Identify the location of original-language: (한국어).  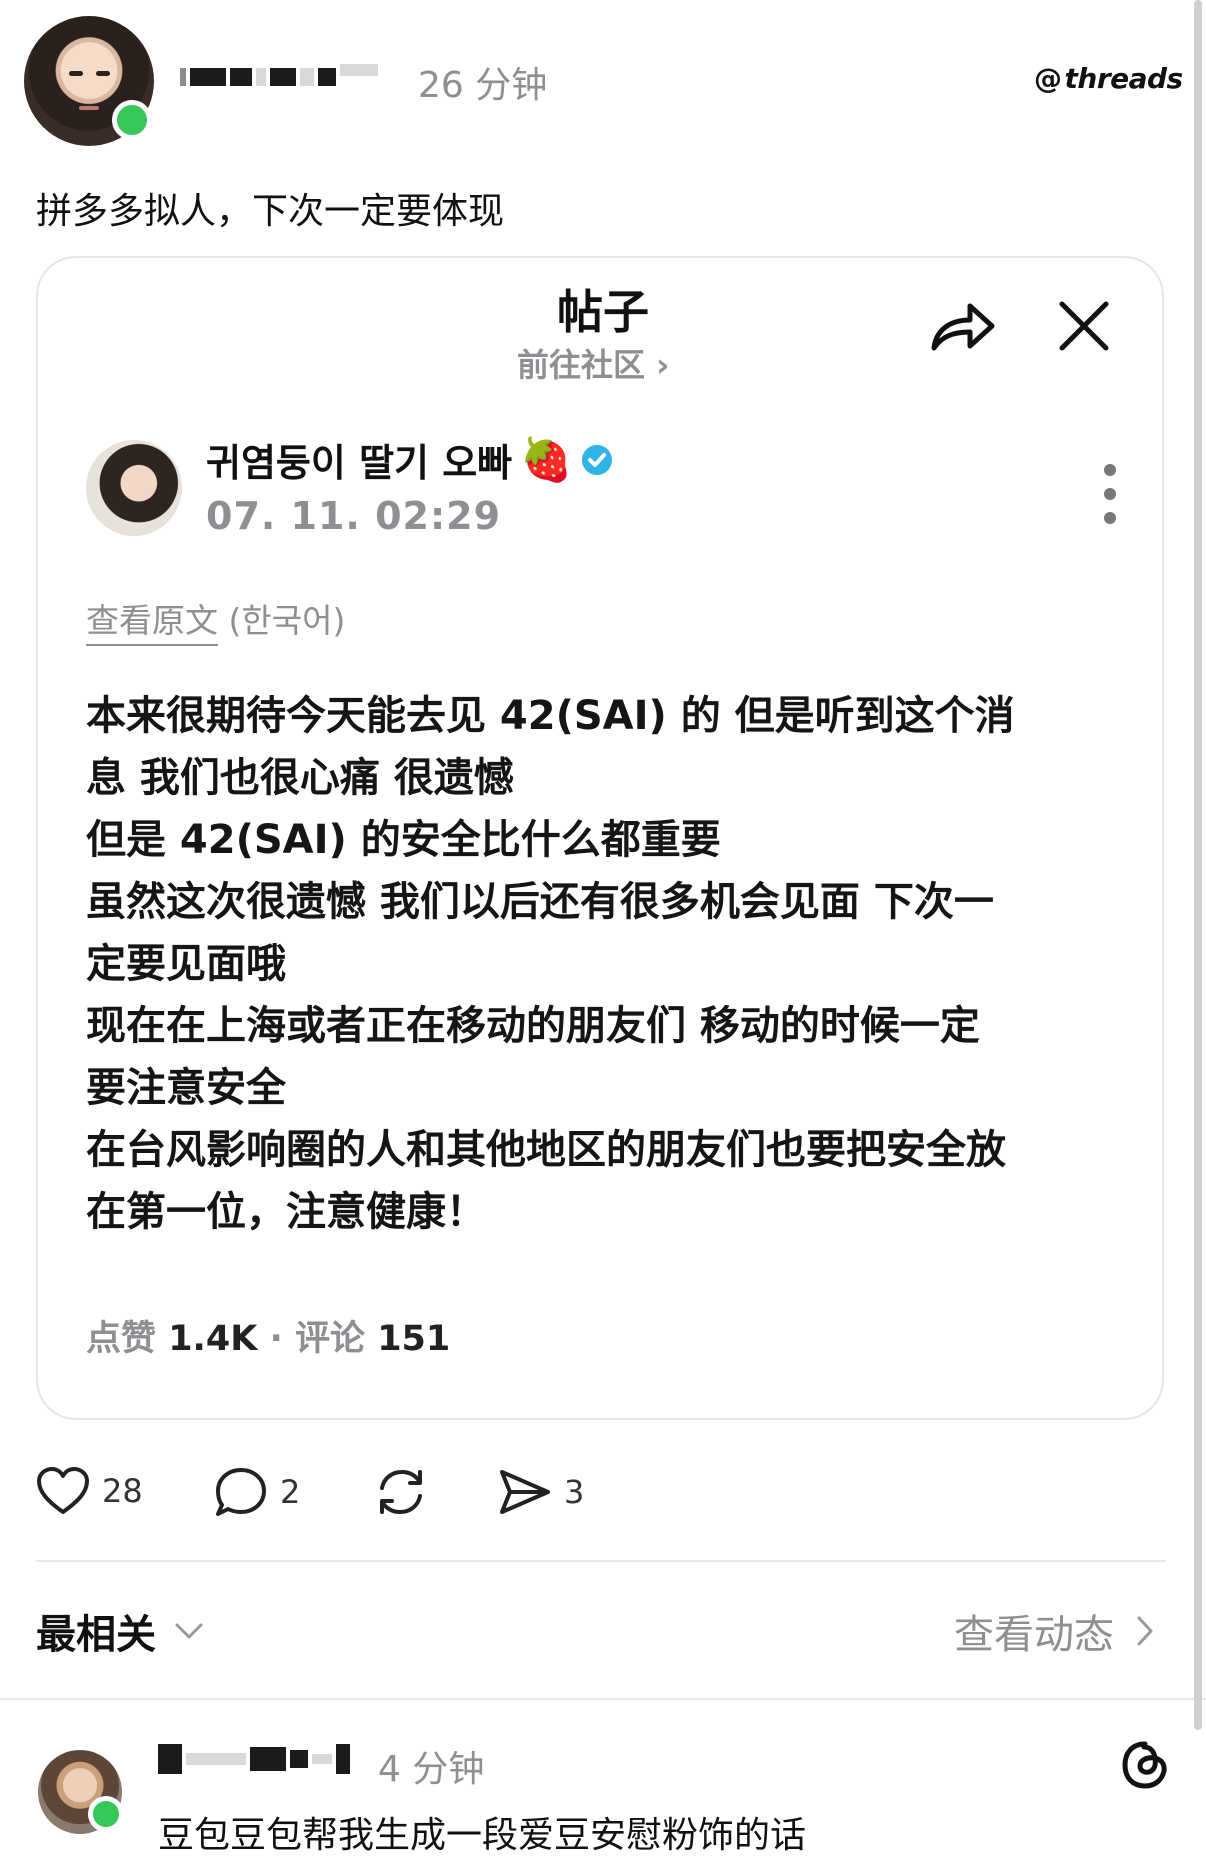
(287, 620).